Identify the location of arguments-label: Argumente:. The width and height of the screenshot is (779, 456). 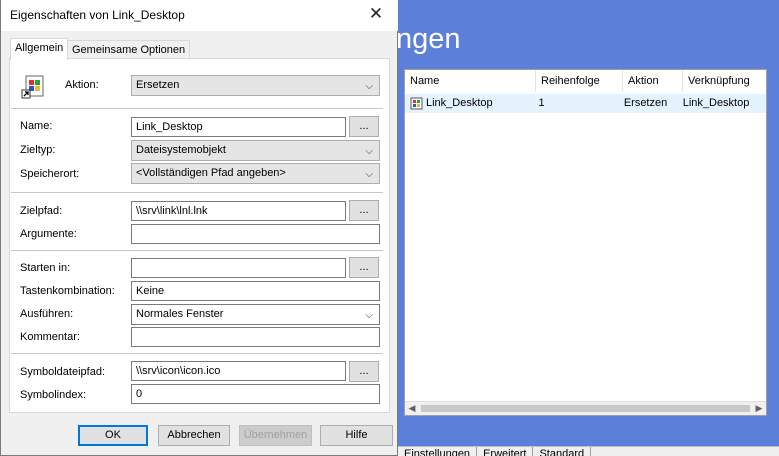
(48, 234).